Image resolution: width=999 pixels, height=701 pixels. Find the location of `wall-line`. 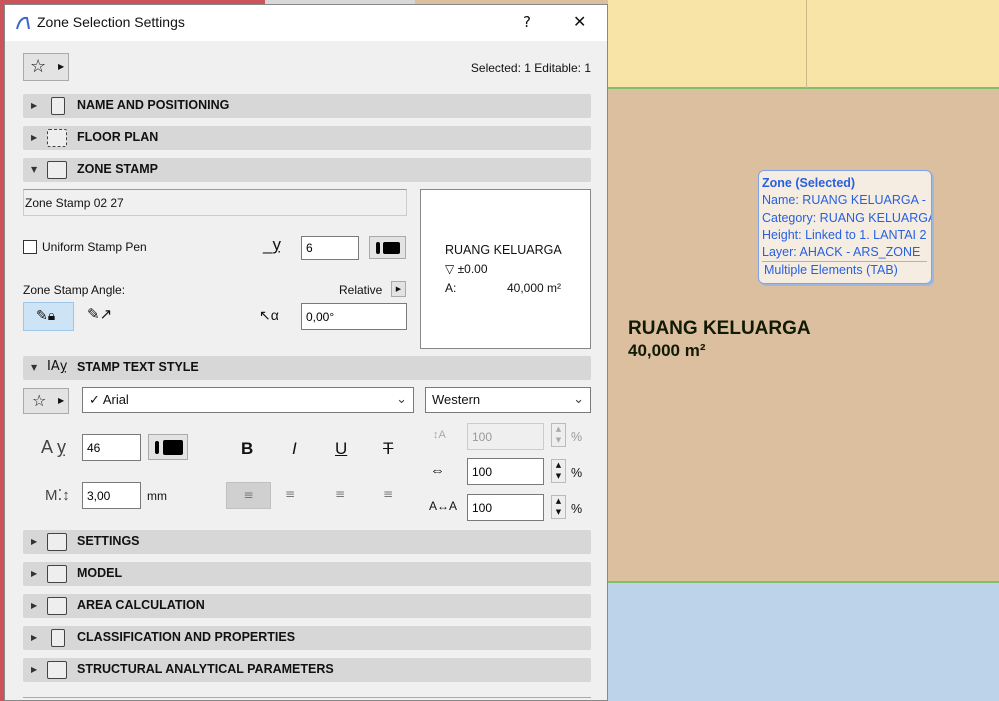

wall-line is located at coordinates (806, 44).